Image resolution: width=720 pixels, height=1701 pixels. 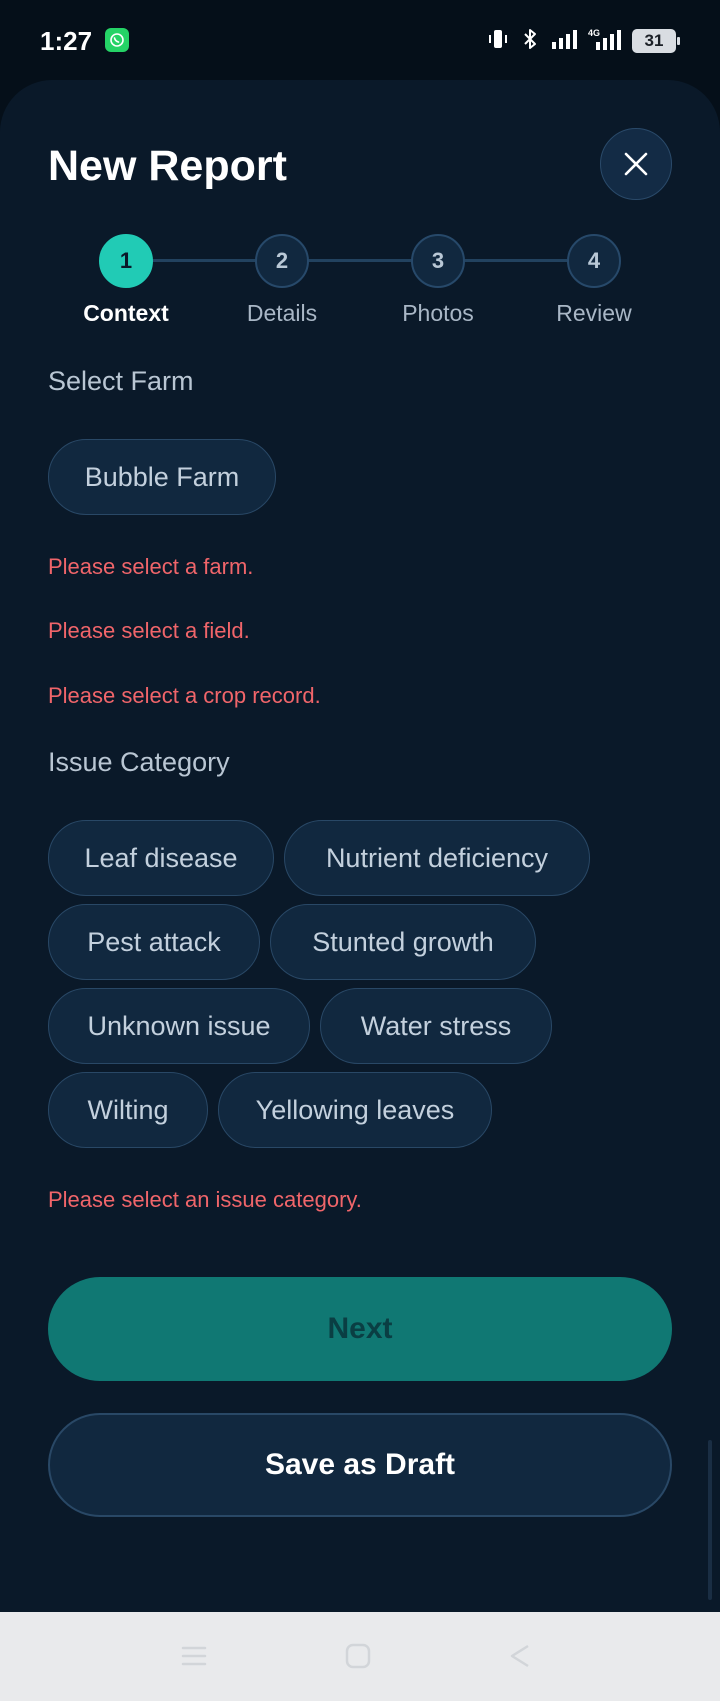 I want to click on step-label: Details, so click(x=282, y=313).